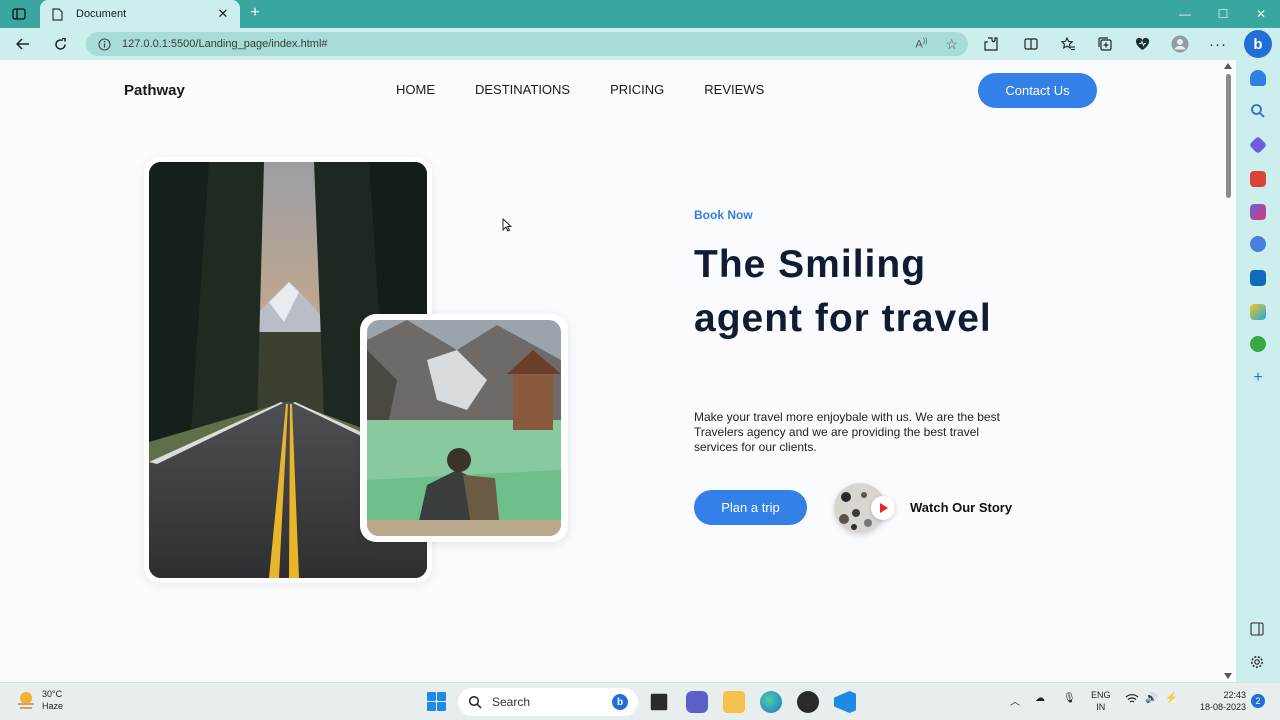  What do you see at coordinates (845, 702) in the screenshot?
I see `vscode-icon` at bounding box center [845, 702].